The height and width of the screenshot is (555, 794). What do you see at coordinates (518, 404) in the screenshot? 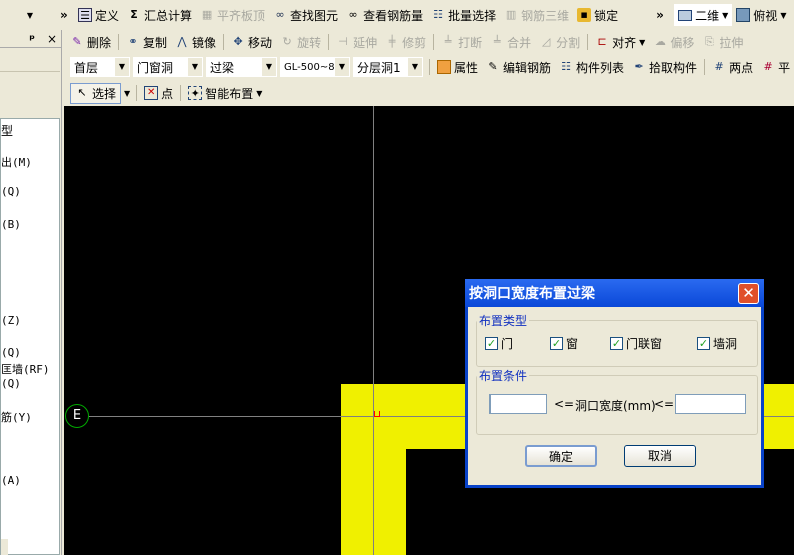
I see `min-width-input` at bounding box center [518, 404].